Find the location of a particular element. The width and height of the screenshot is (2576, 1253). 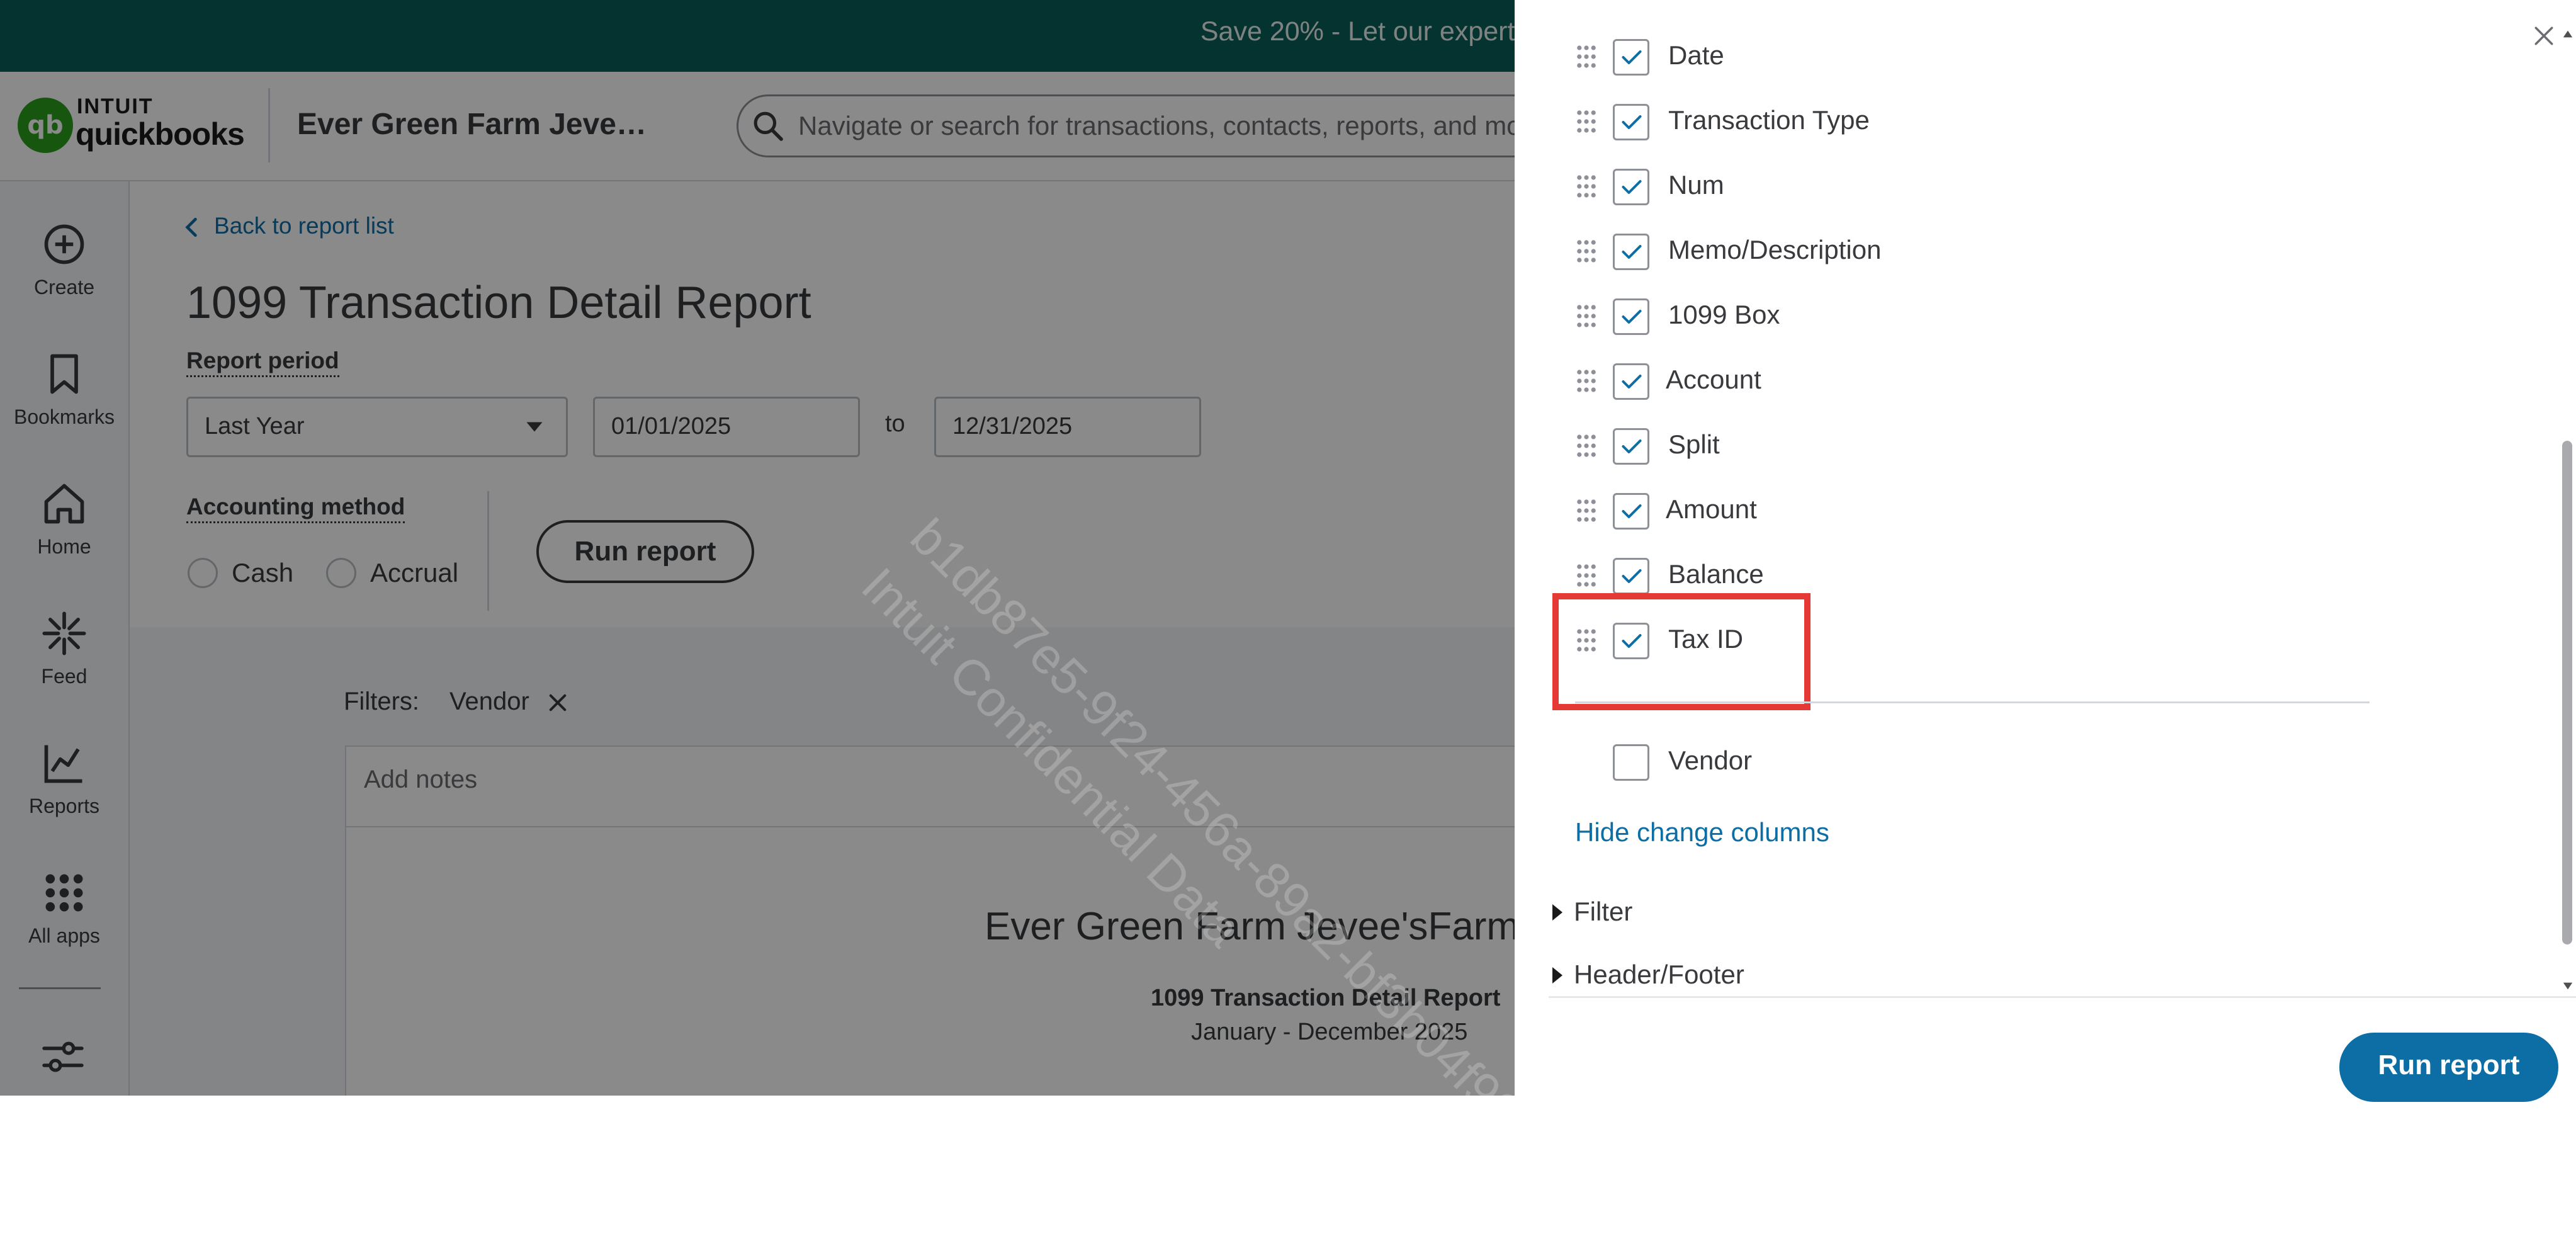

column-name-num: Num is located at coordinates (1696, 185).